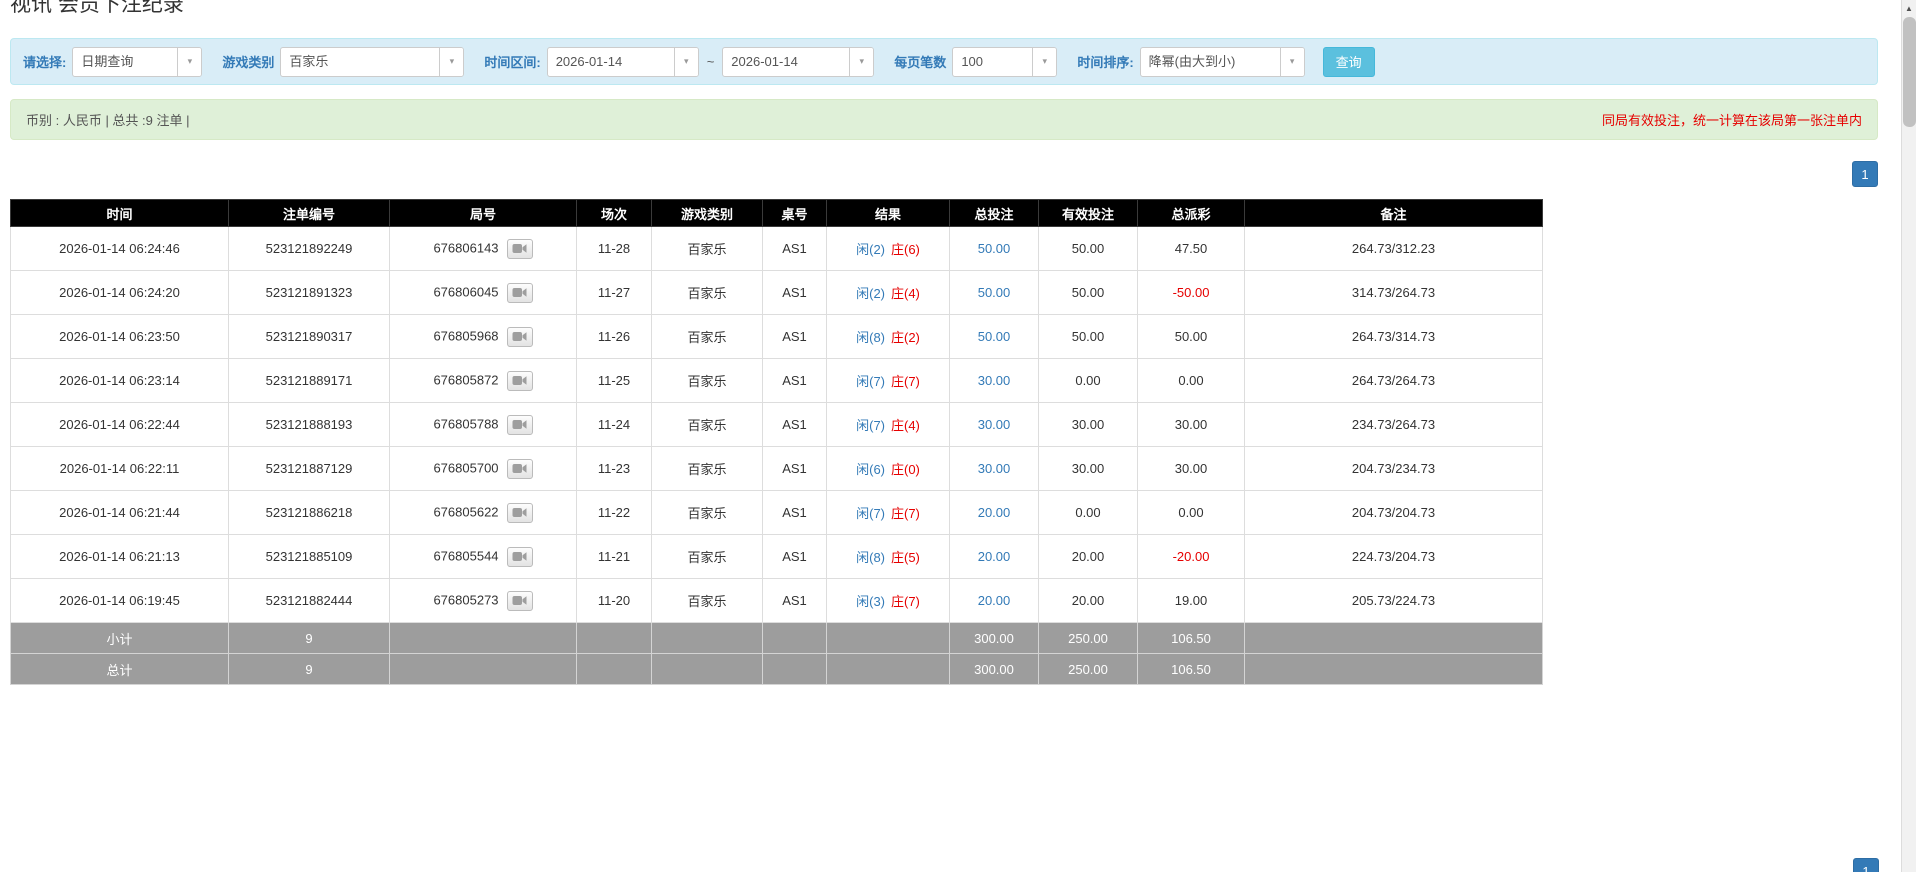  What do you see at coordinates (1909, 8) in the screenshot?
I see `scroll-up-arrow: ▲` at bounding box center [1909, 8].